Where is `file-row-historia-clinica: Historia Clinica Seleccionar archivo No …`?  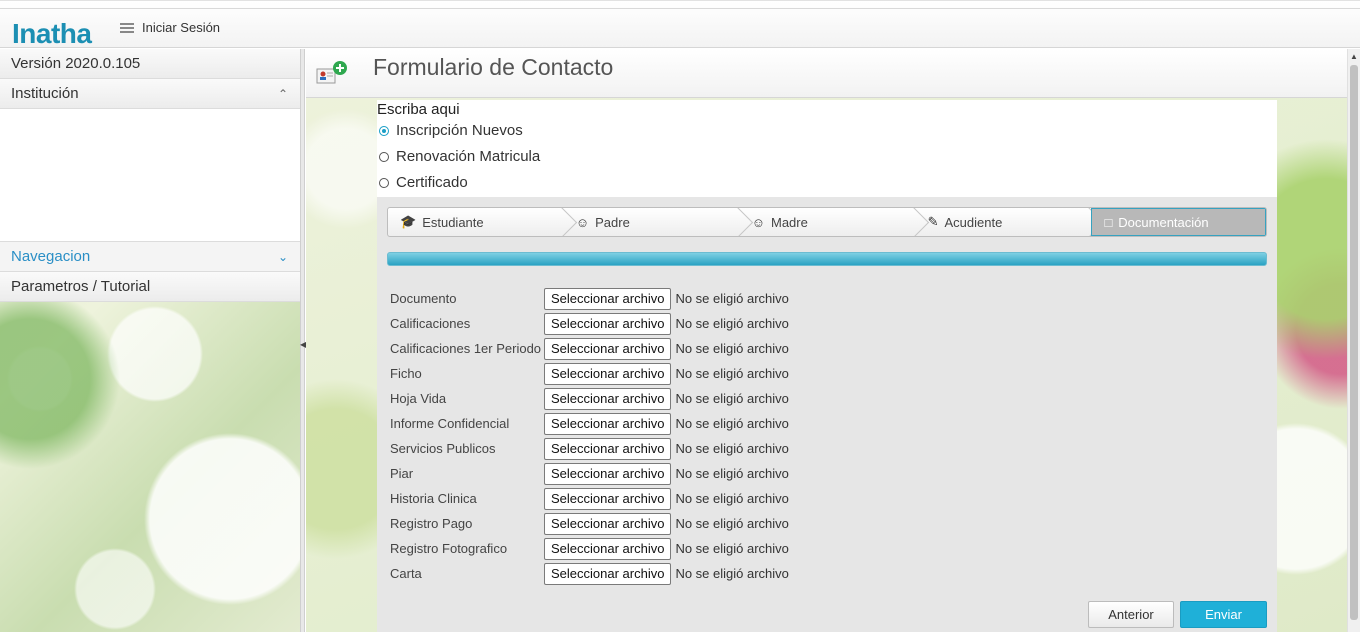
file-row-historia-clinica: Historia Clinica Seleccionar archivo No … is located at coordinates (589, 498).